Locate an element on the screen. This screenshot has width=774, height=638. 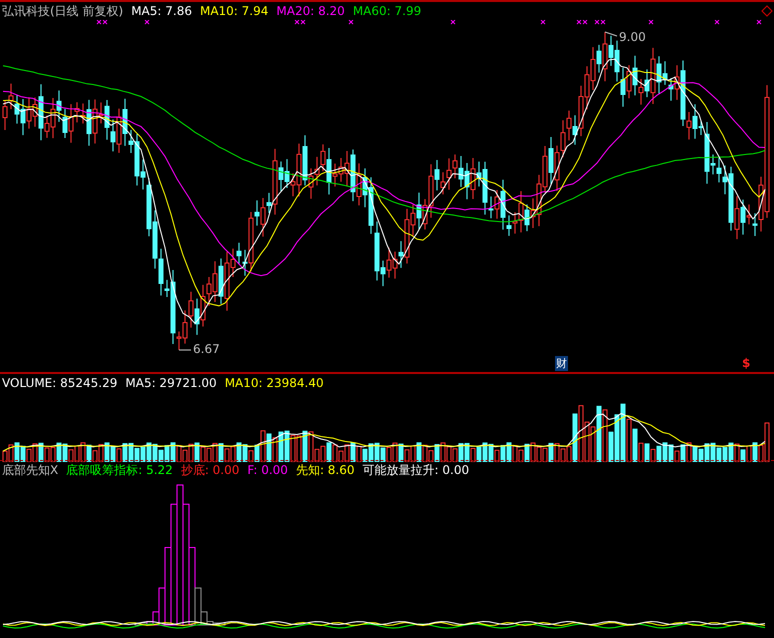
legend-value: F: 0.00 is located at coordinates (267, 470).